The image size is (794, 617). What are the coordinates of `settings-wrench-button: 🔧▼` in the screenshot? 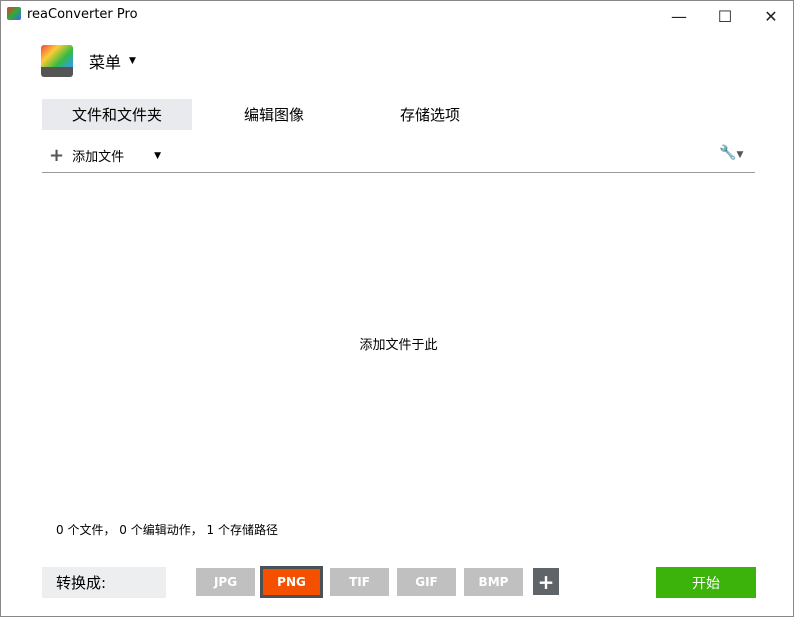 It's located at (731, 153).